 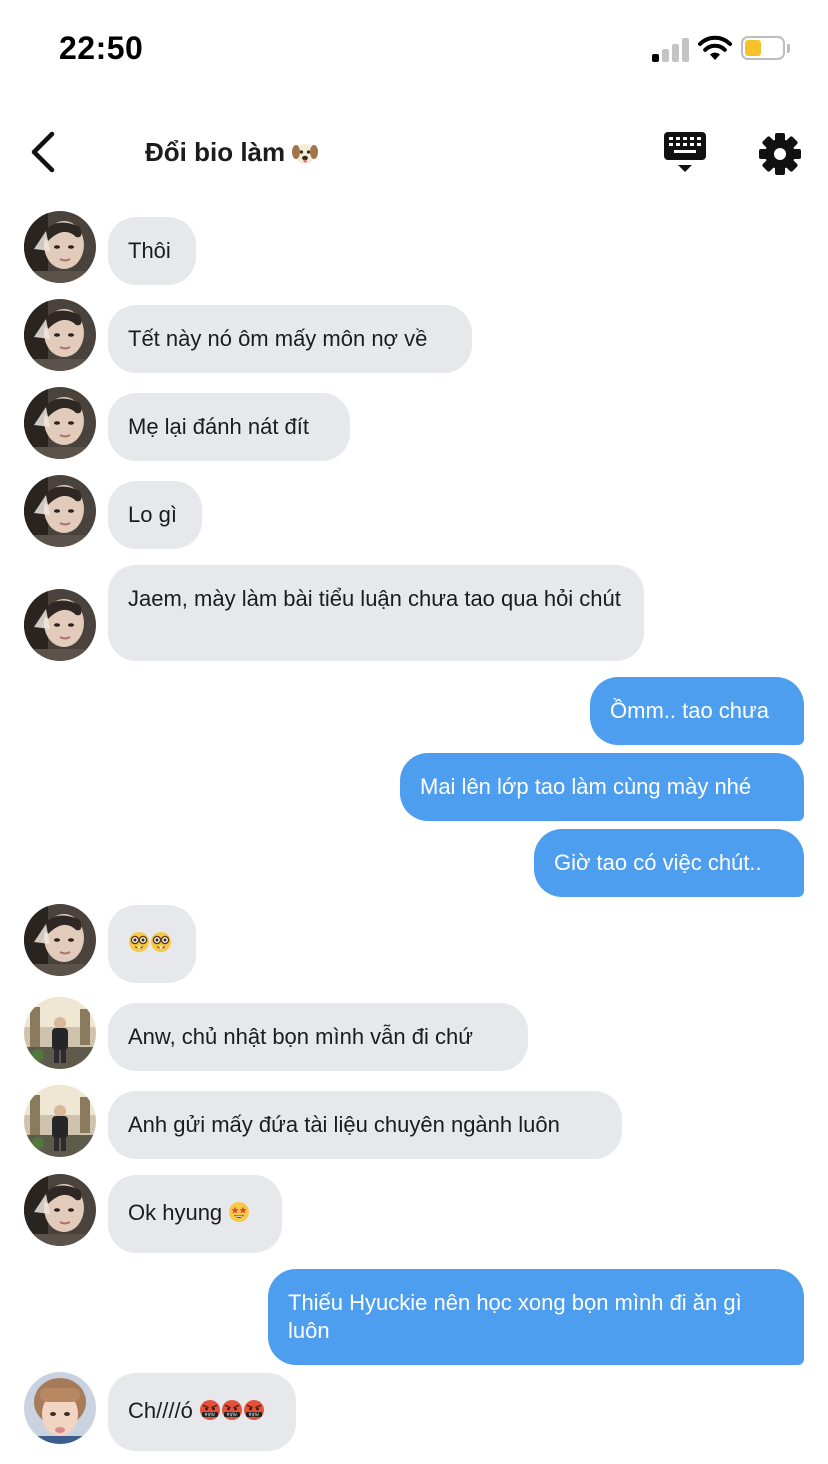 I want to click on message-bubble: Thôi, so click(x=152, y=251).